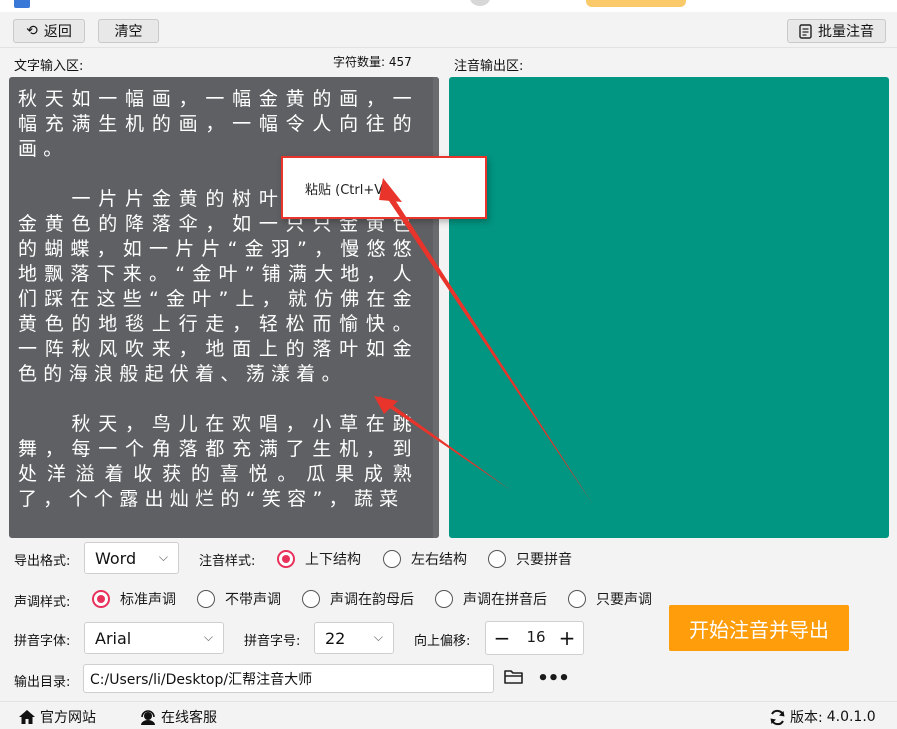 The width and height of the screenshot is (897, 729). What do you see at coordinates (448, 715) in the screenshot?
I see `status-bar: 官方网站 在线客服 版本: 4.0.1.0` at bounding box center [448, 715].